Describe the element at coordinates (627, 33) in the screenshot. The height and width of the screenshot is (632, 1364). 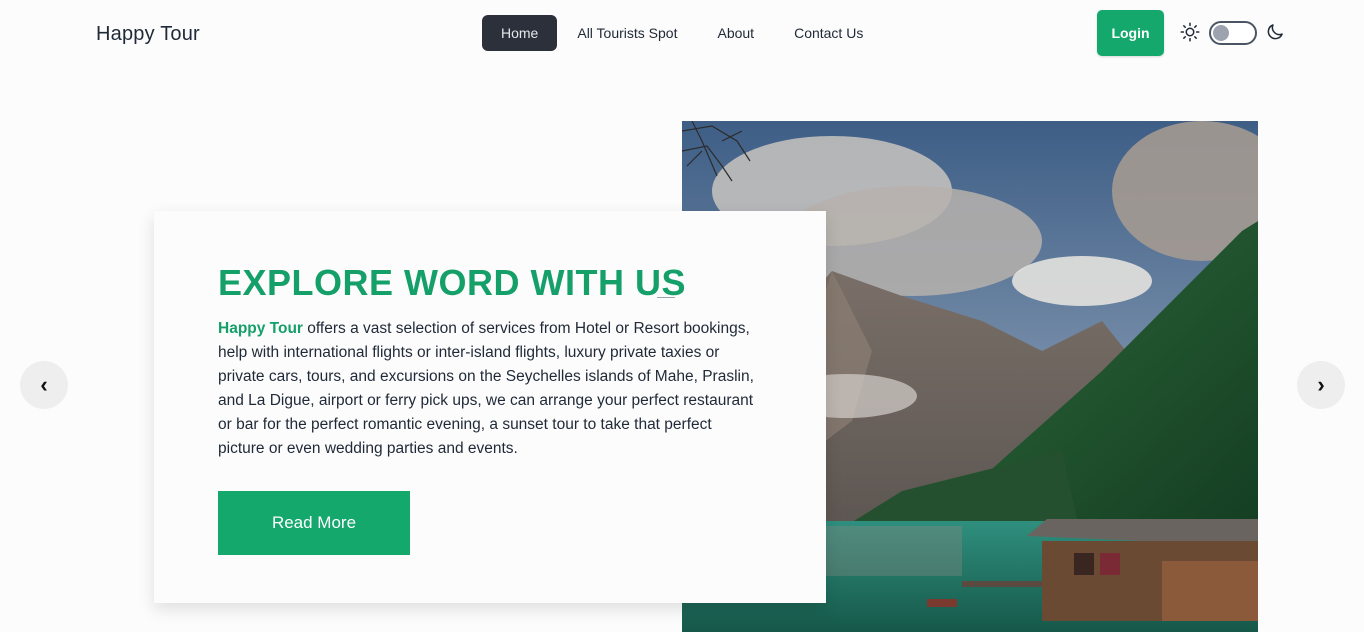
I see `nav-all-tourists-spot: All Tourists Spot` at that location.